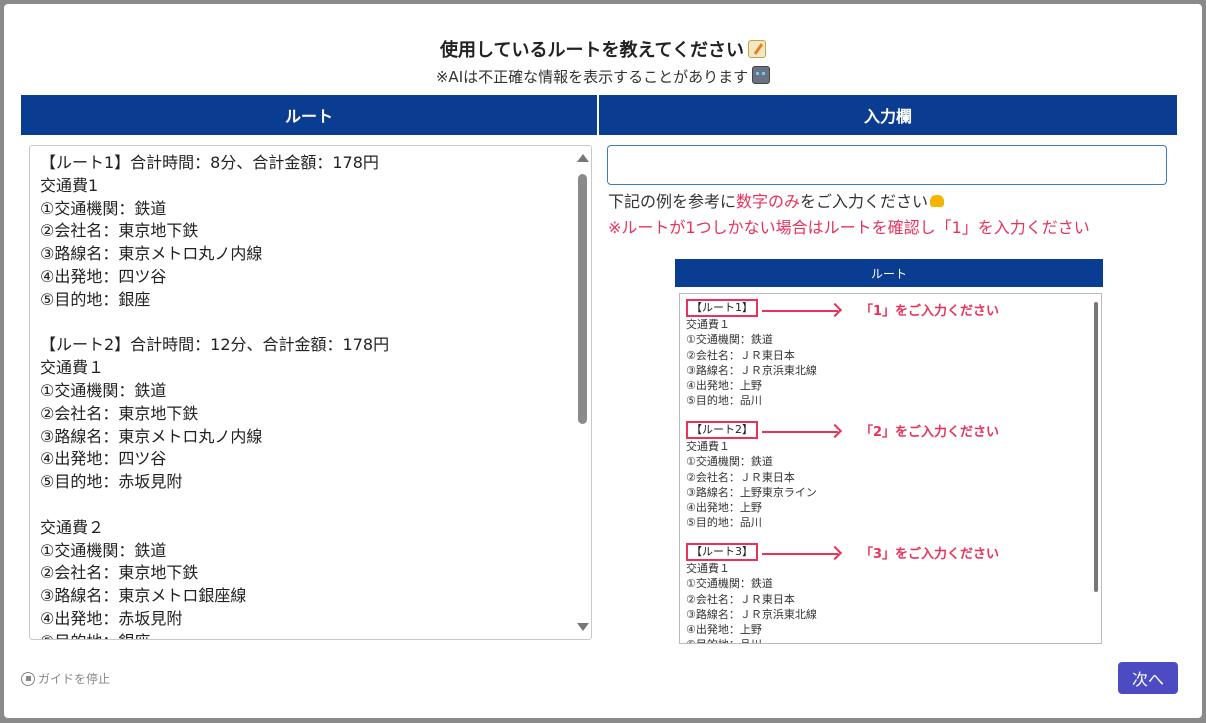 The width and height of the screenshot is (1206, 723). I want to click on route-column-header: ルート, so click(309, 115).